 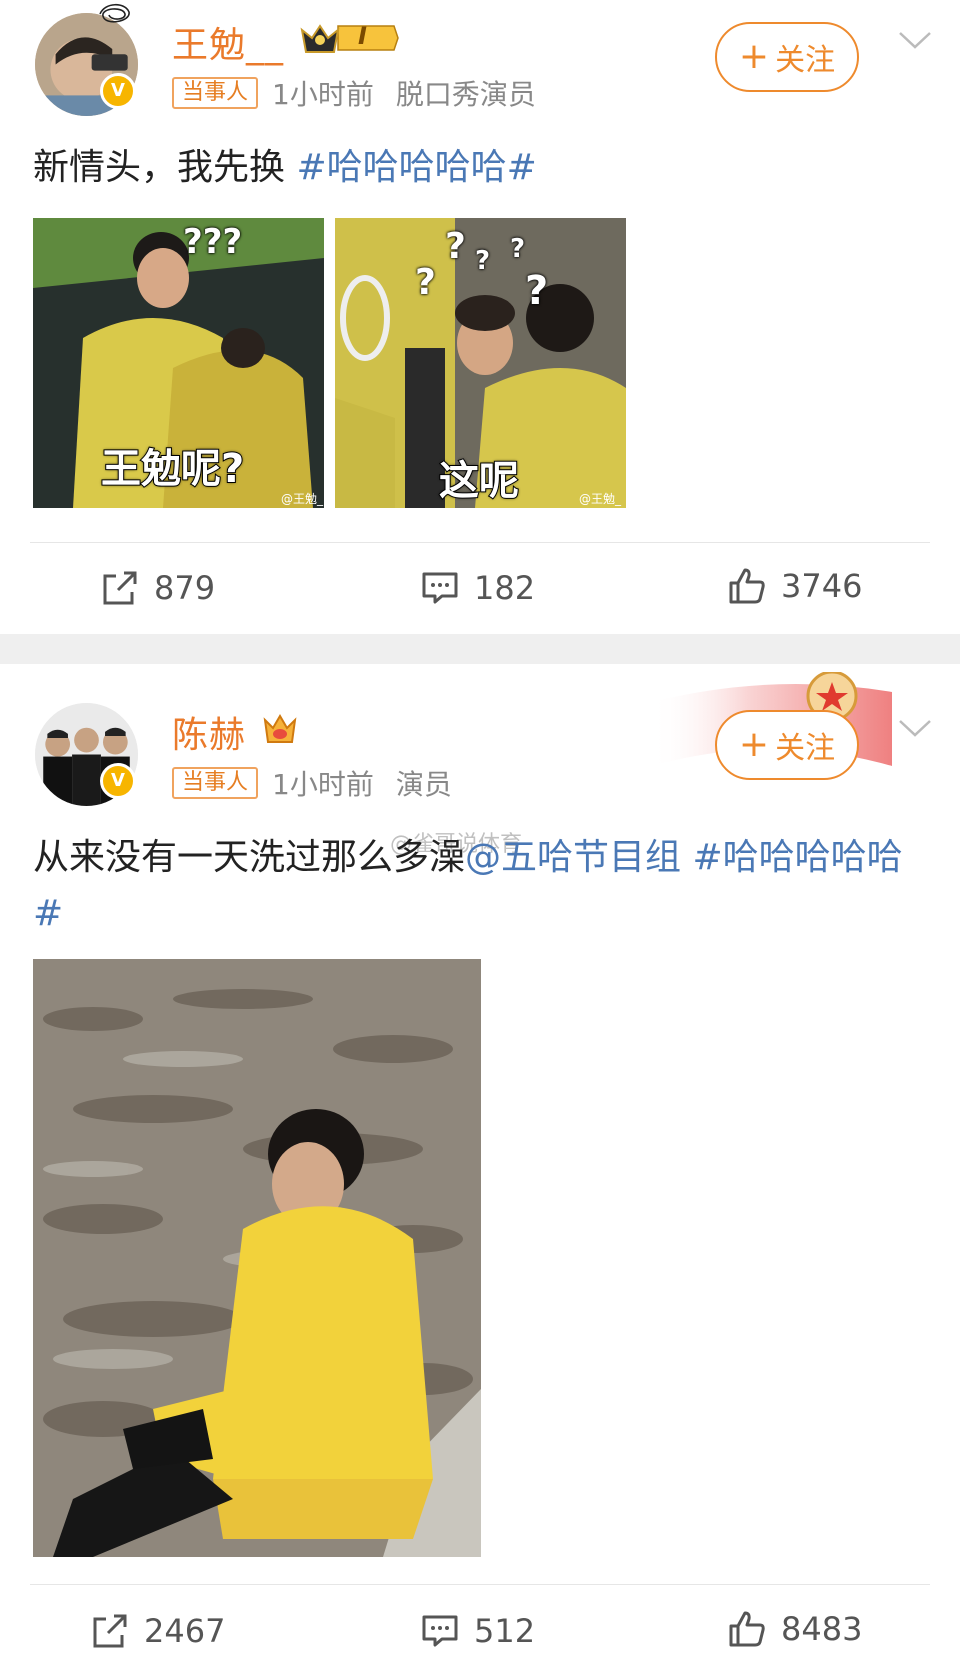 What do you see at coordinates (185, 1631) in the screenshot?
I see `repost-count: 2467` at bounding box center [185, 1631].